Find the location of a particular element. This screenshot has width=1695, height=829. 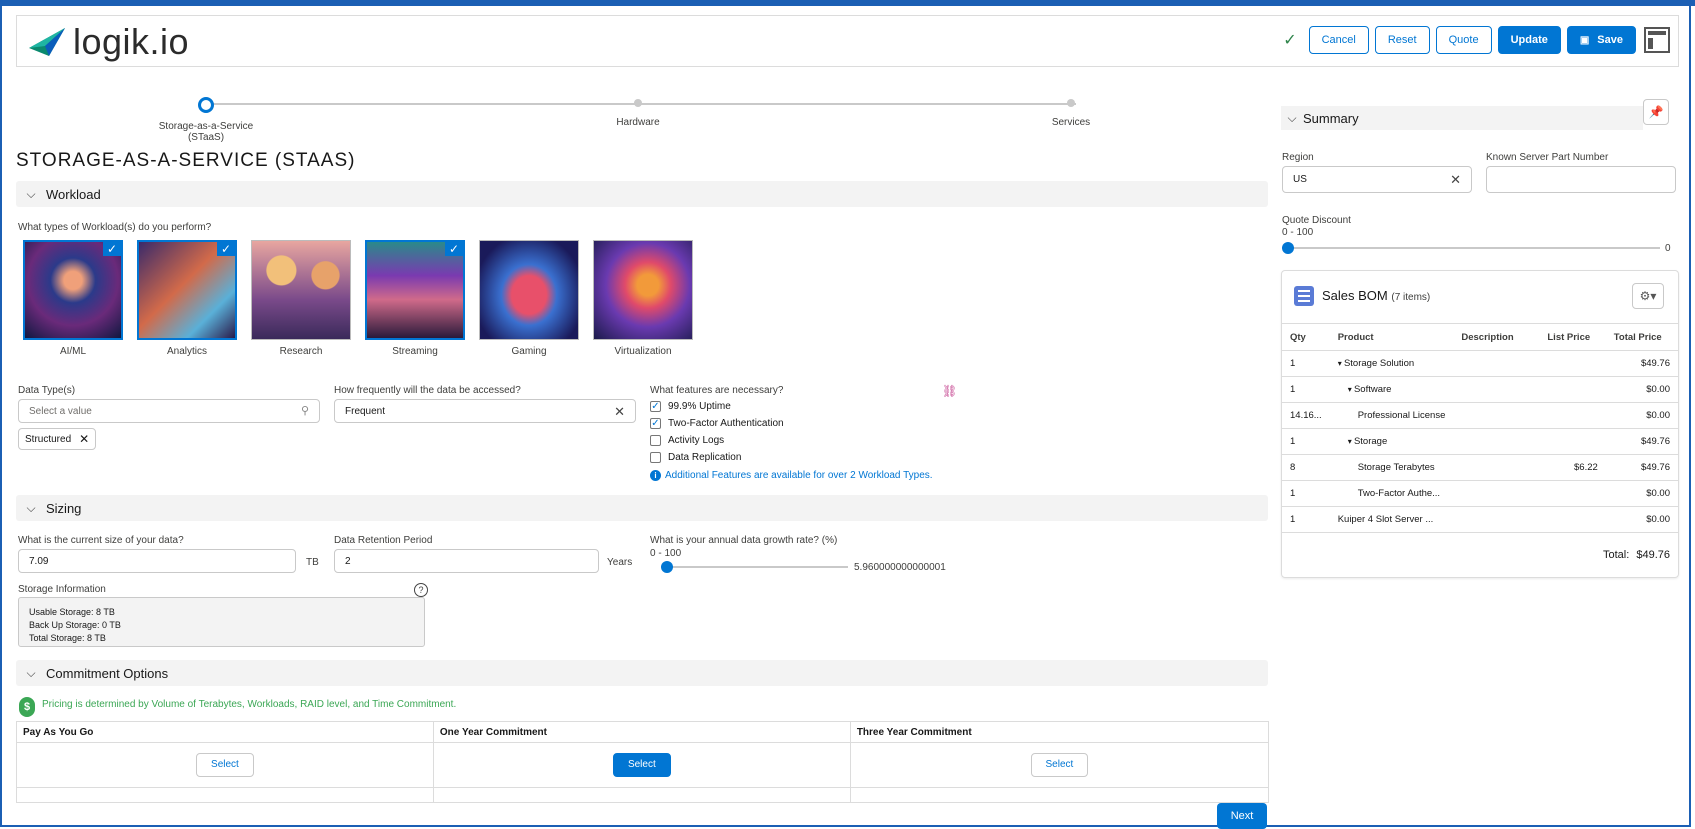

bom-title-text: Sales BOM is located at coordinates (1355, 295).